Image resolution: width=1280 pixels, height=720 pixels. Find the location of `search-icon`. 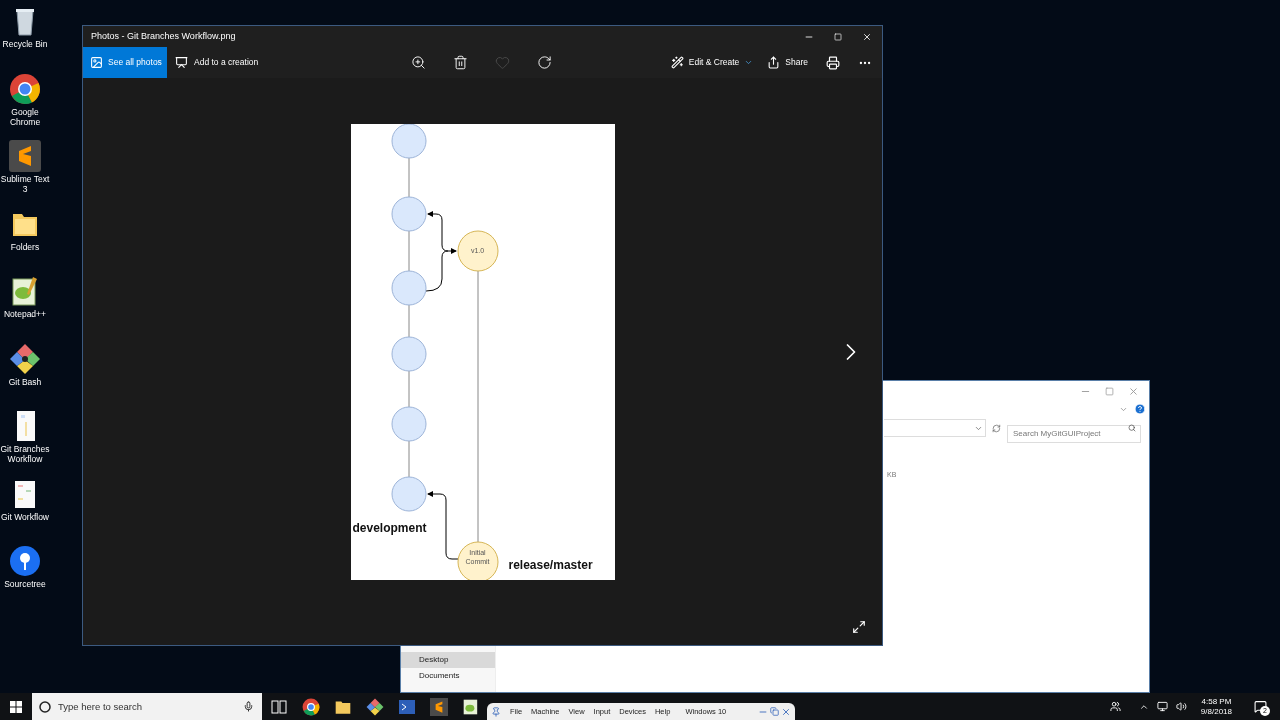

search-icon is located at coordinates (1132, 428).